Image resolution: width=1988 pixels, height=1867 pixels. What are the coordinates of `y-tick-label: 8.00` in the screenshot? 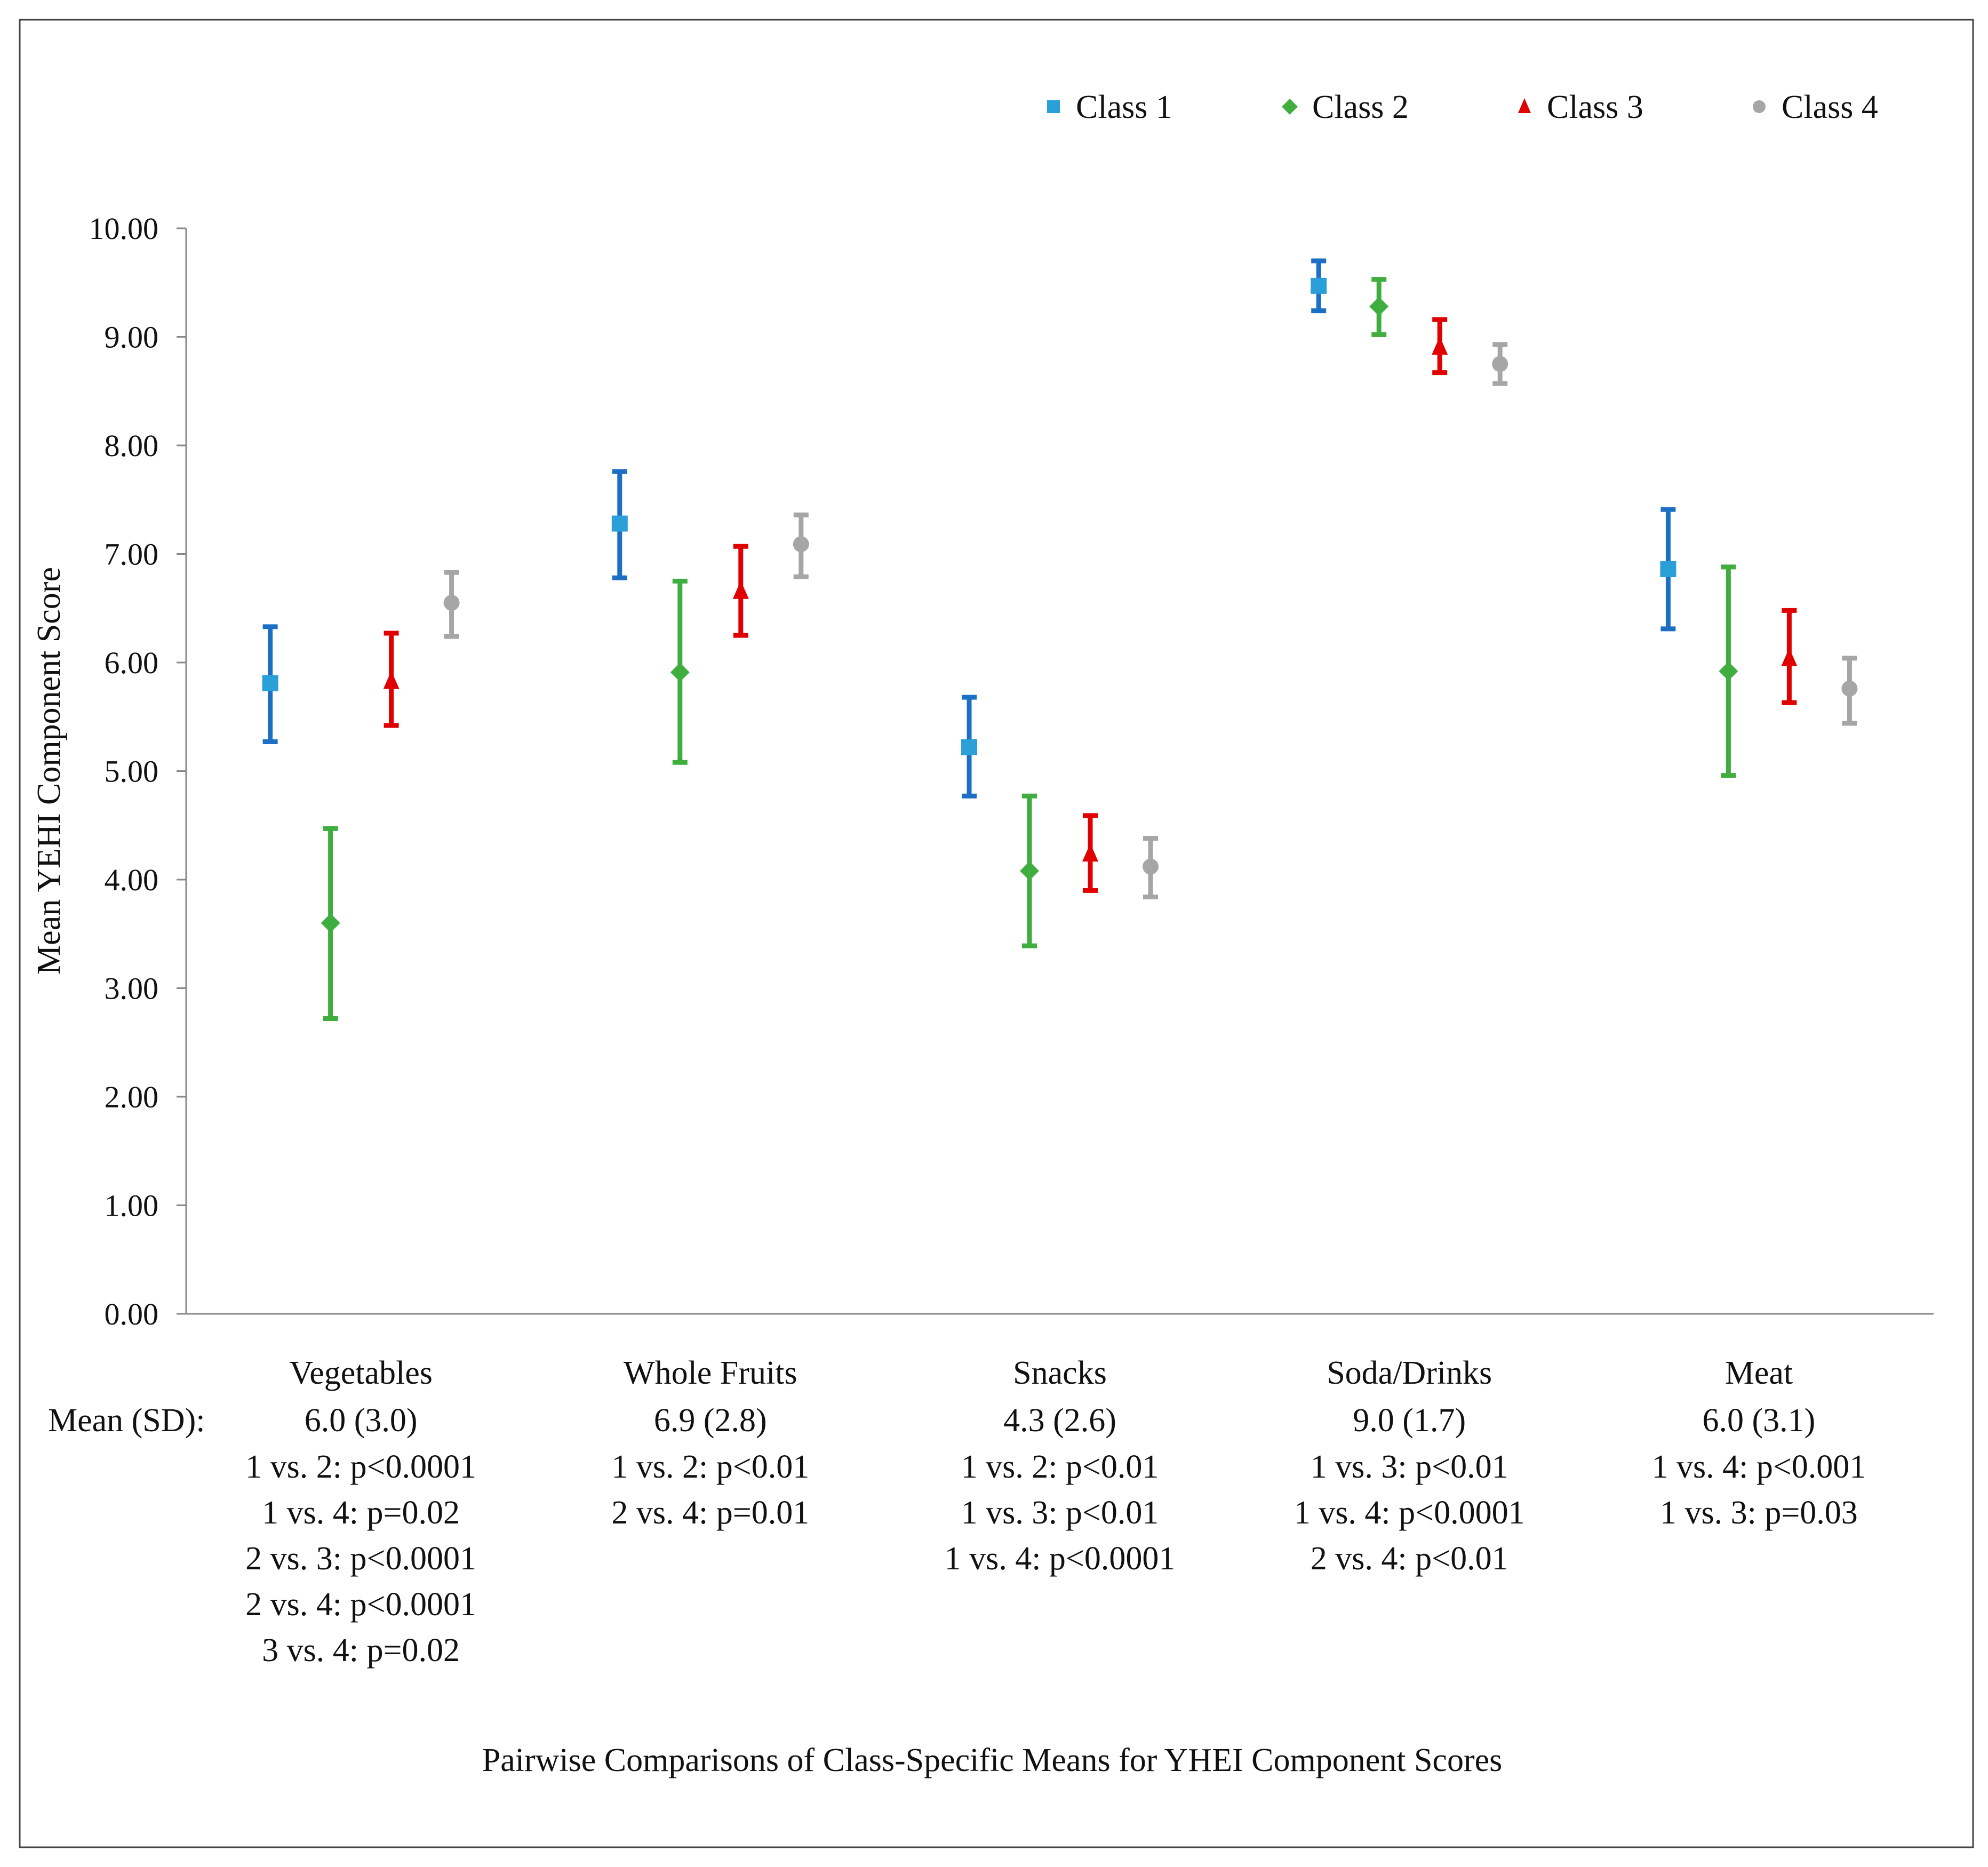 It's located at (132, 446).